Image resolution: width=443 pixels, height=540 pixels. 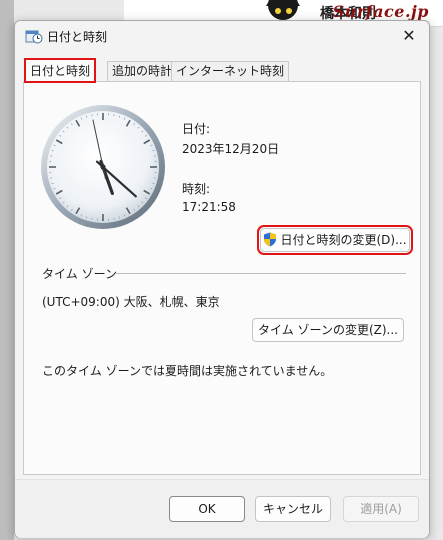 What do you see at coordinates (131, 302) in the screenshot?
I see `timezone-value: (UTC+09:00) 大阪、札幌、東京` at bounding box center [131, 302].